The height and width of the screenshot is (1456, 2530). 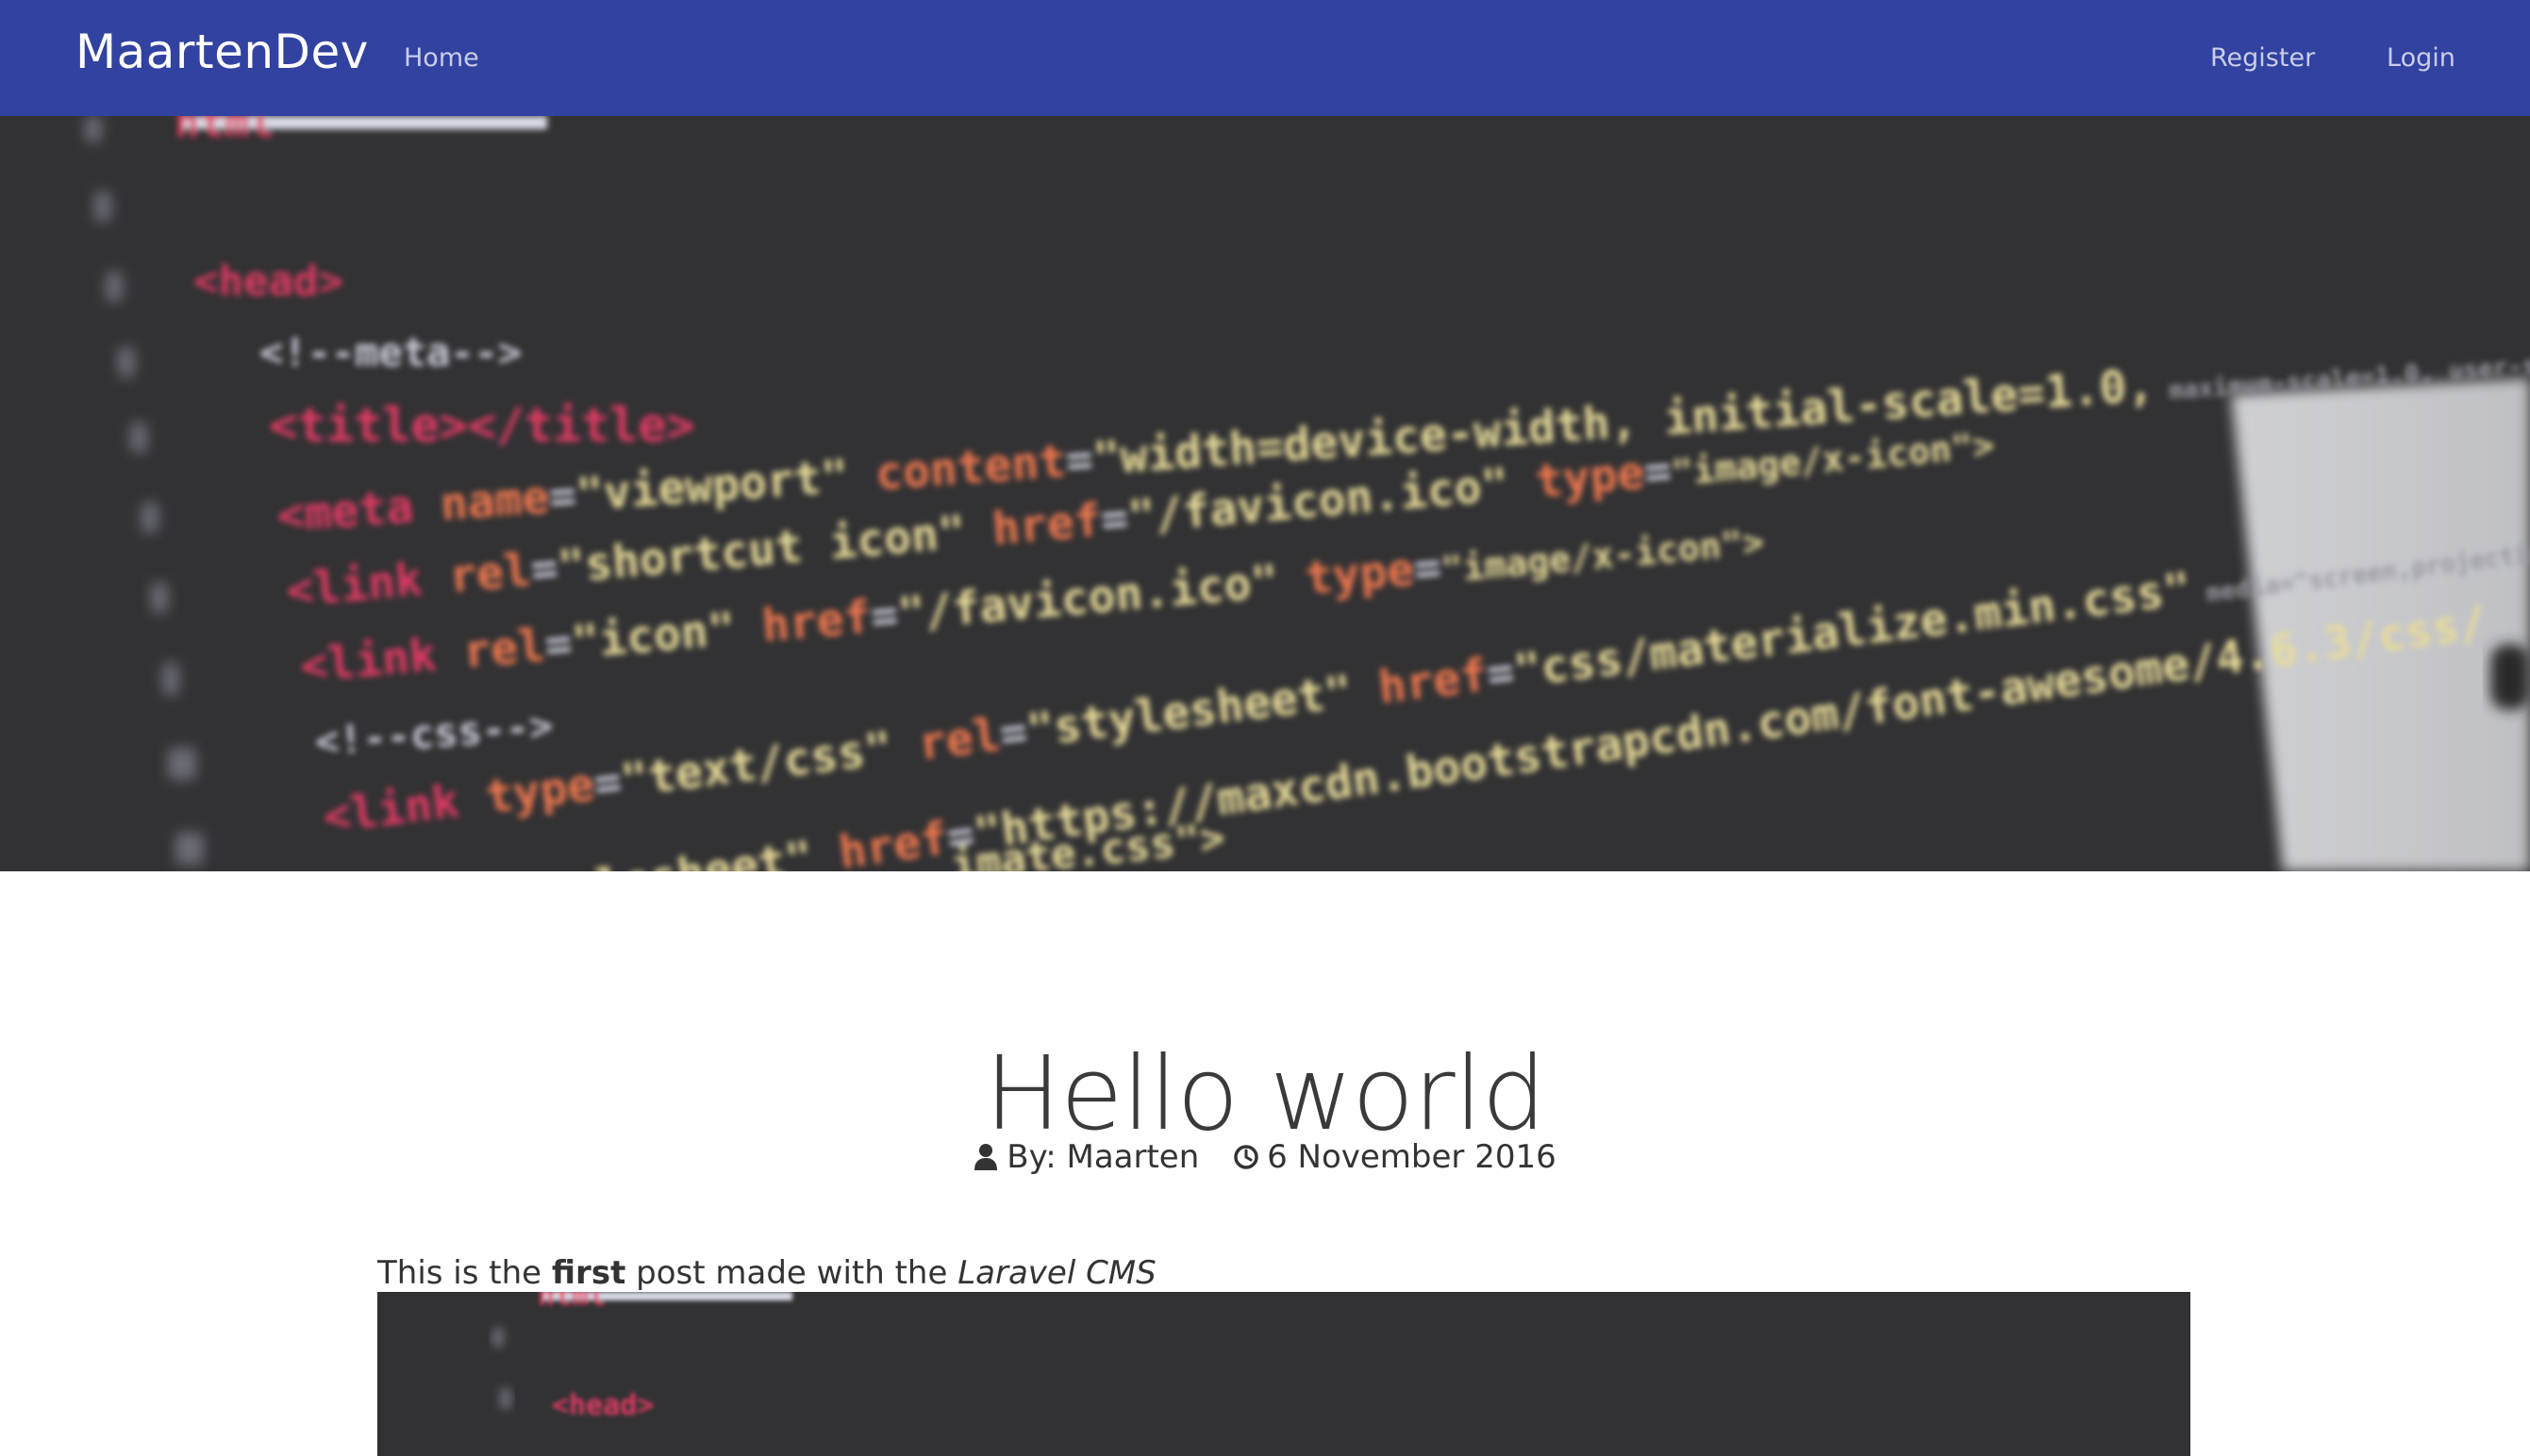 What do you see at coordinates (2262, 58) in the screenshot?
I see `nav-link-register: Register` at bounding box center [2262, 58].